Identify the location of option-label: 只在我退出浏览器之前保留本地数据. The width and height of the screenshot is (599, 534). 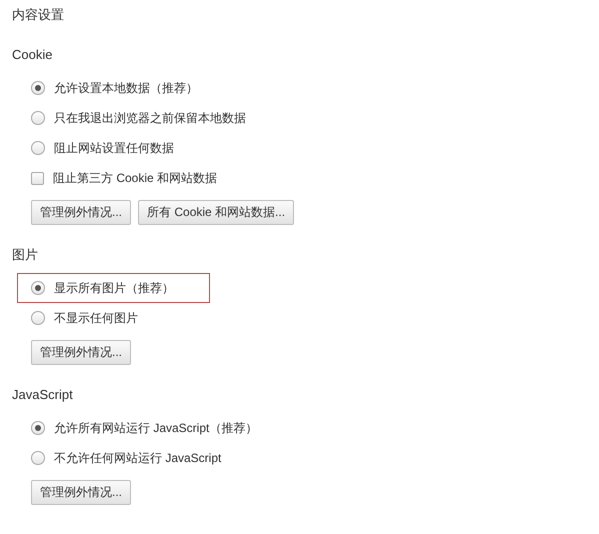
(150, 118).